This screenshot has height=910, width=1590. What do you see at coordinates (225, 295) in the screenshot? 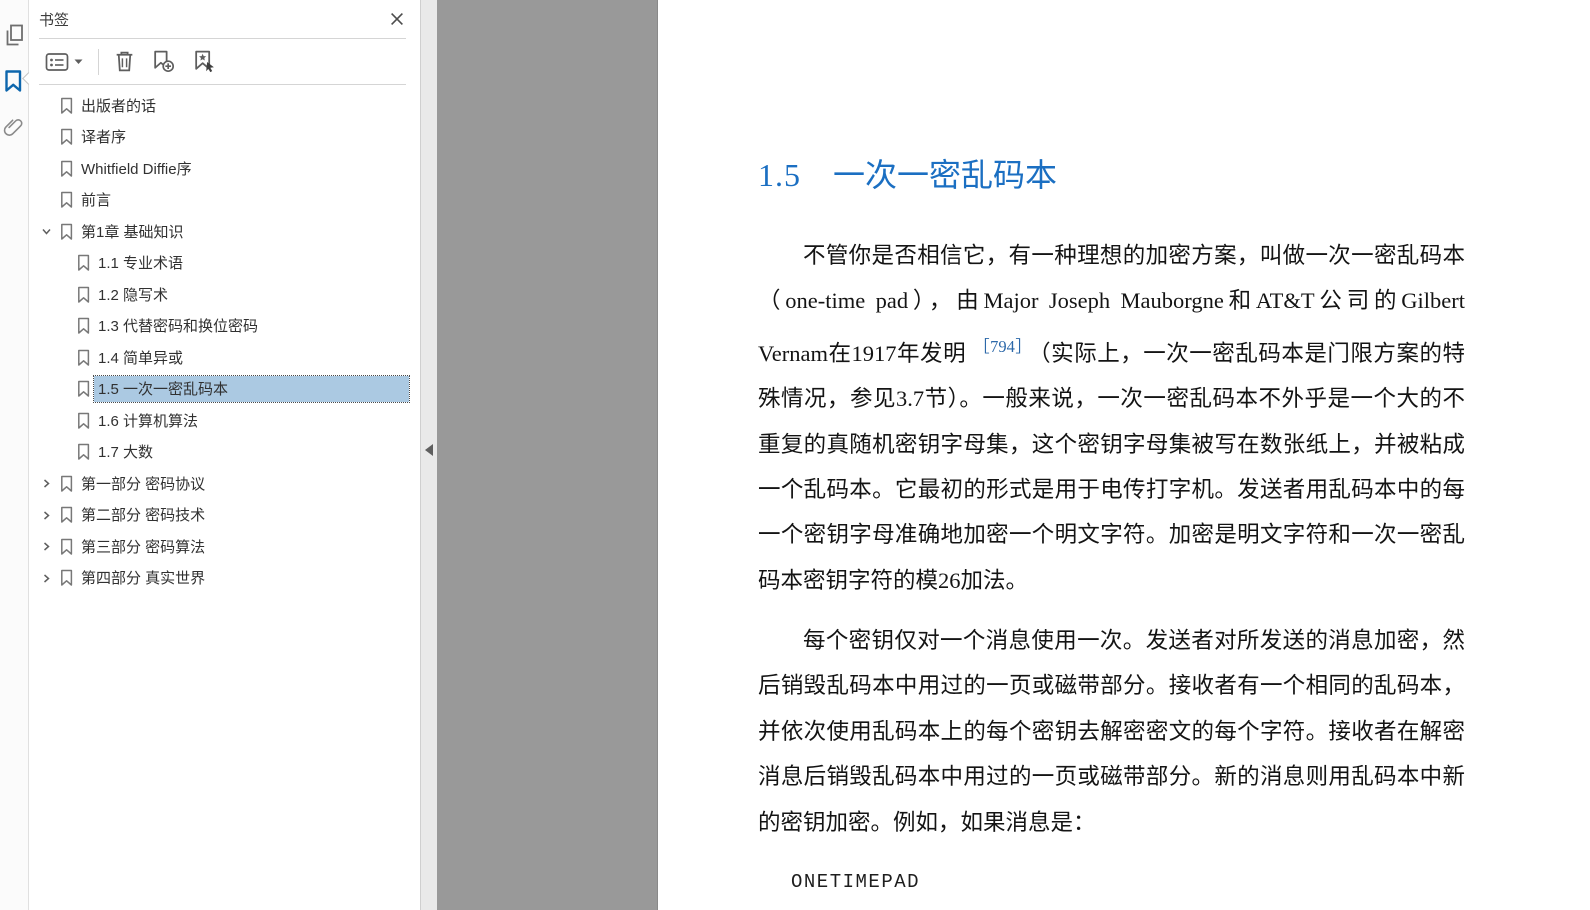
I see `bookmark-item: 1.2 隐写术` at bounding box center [225, 295].